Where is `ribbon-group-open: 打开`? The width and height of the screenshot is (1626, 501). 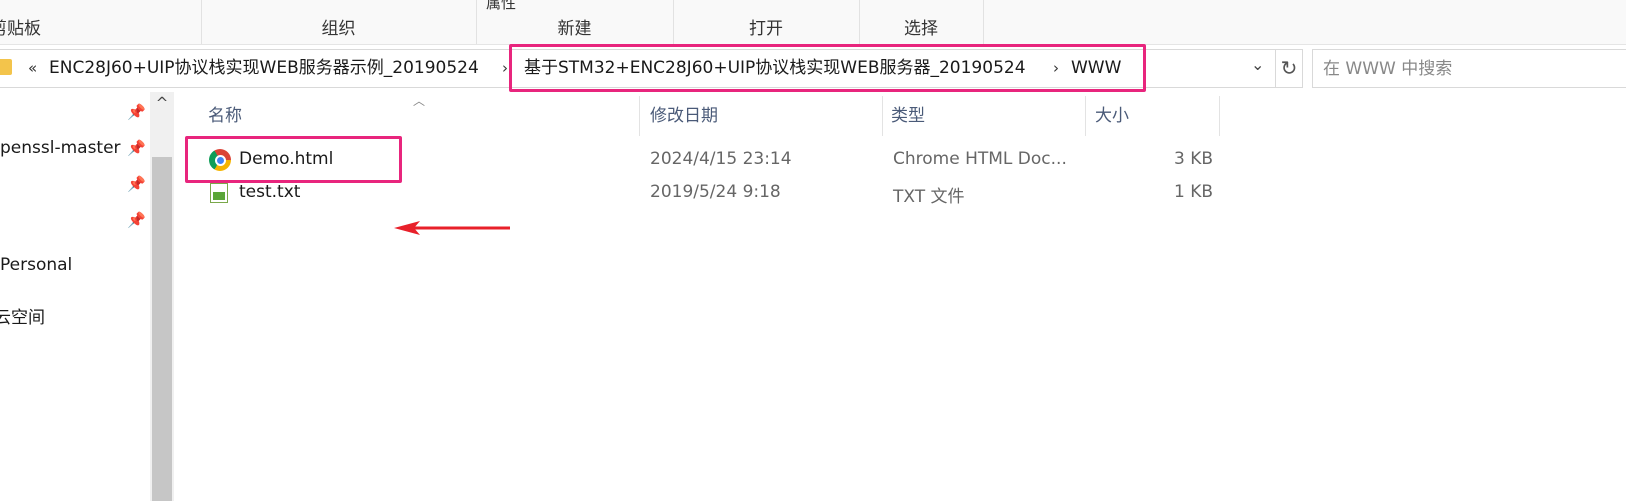
ribbon-group-open: 打开 is located at coordinates (766, 22).